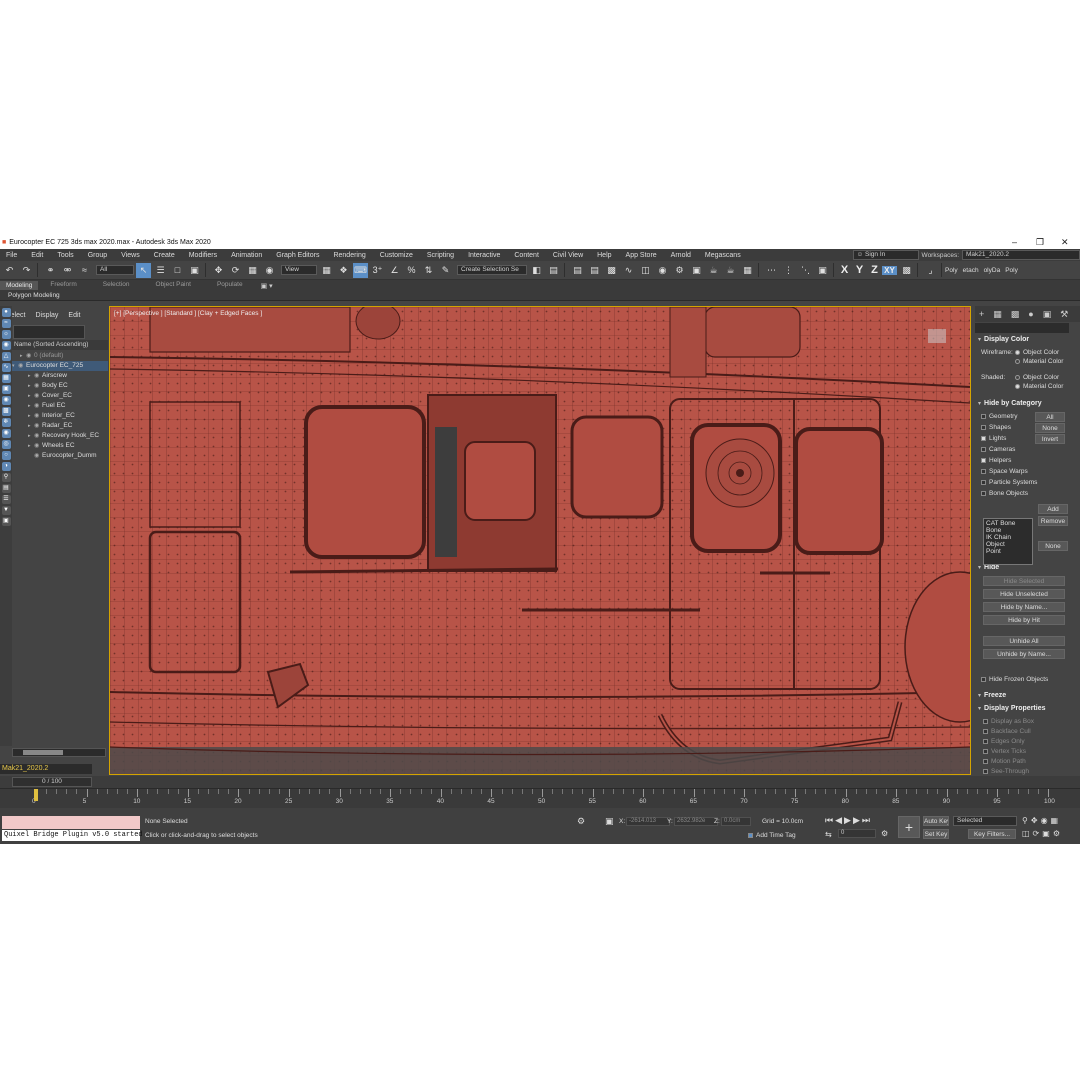  Describe the element at coordinates (6, 477) in the screenshot. I see `find-icon: ⚲` at that location.